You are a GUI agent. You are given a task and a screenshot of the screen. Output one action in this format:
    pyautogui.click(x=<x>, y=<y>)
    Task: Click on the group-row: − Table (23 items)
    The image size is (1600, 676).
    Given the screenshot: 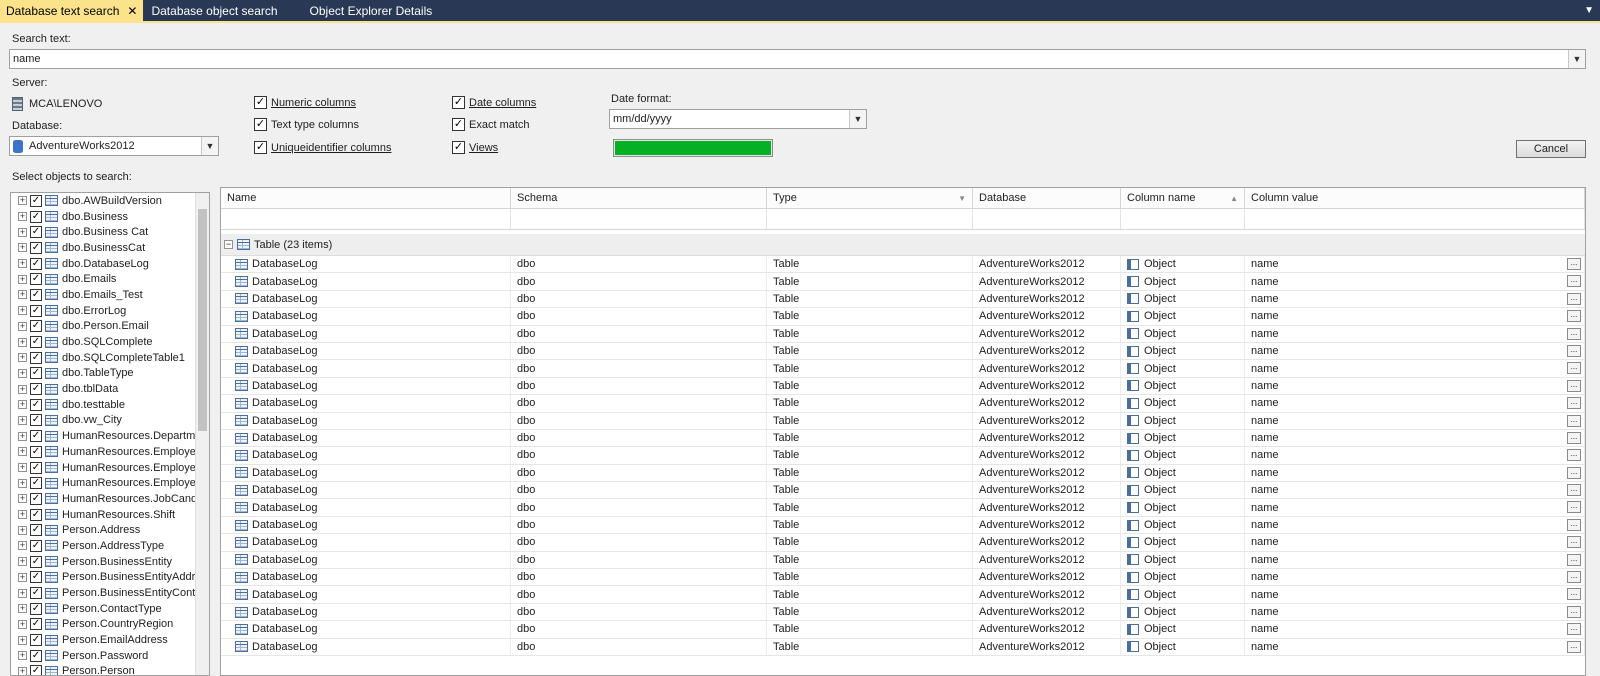 What is the action you would take?
    pyautogui.click(x=903, y=245)
    